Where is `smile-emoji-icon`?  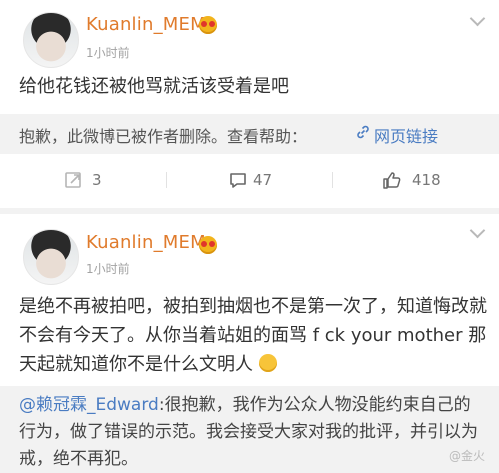
smile-emoji-icon is located at coordinates (267, 363).